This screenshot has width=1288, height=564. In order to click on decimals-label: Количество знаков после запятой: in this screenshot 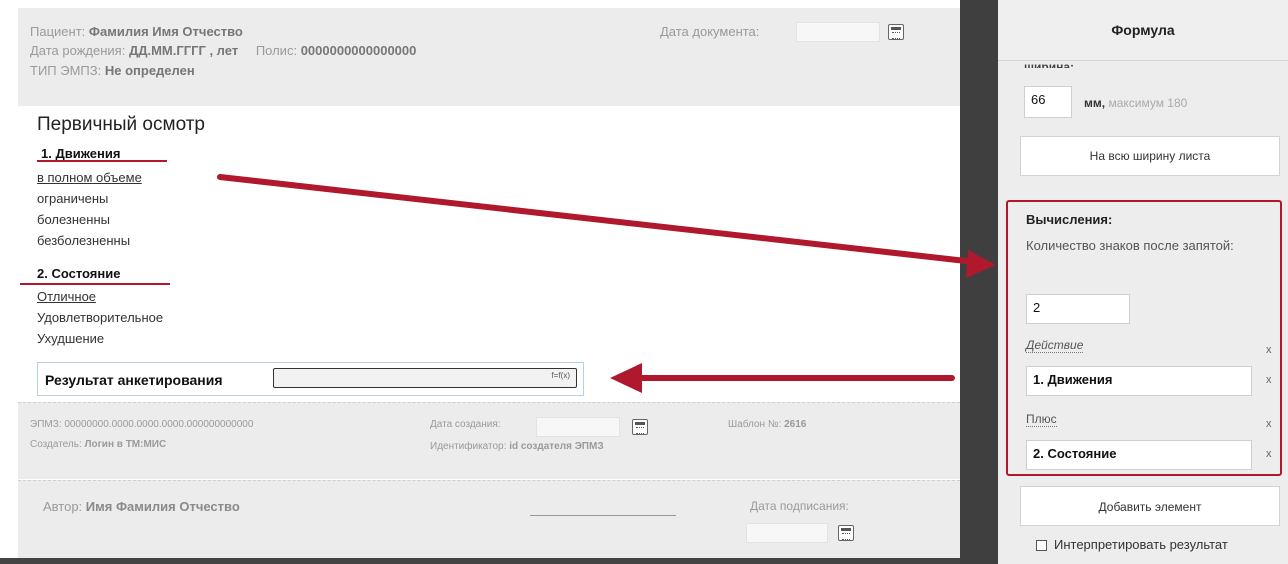, I will do `click(1130, 245)`.